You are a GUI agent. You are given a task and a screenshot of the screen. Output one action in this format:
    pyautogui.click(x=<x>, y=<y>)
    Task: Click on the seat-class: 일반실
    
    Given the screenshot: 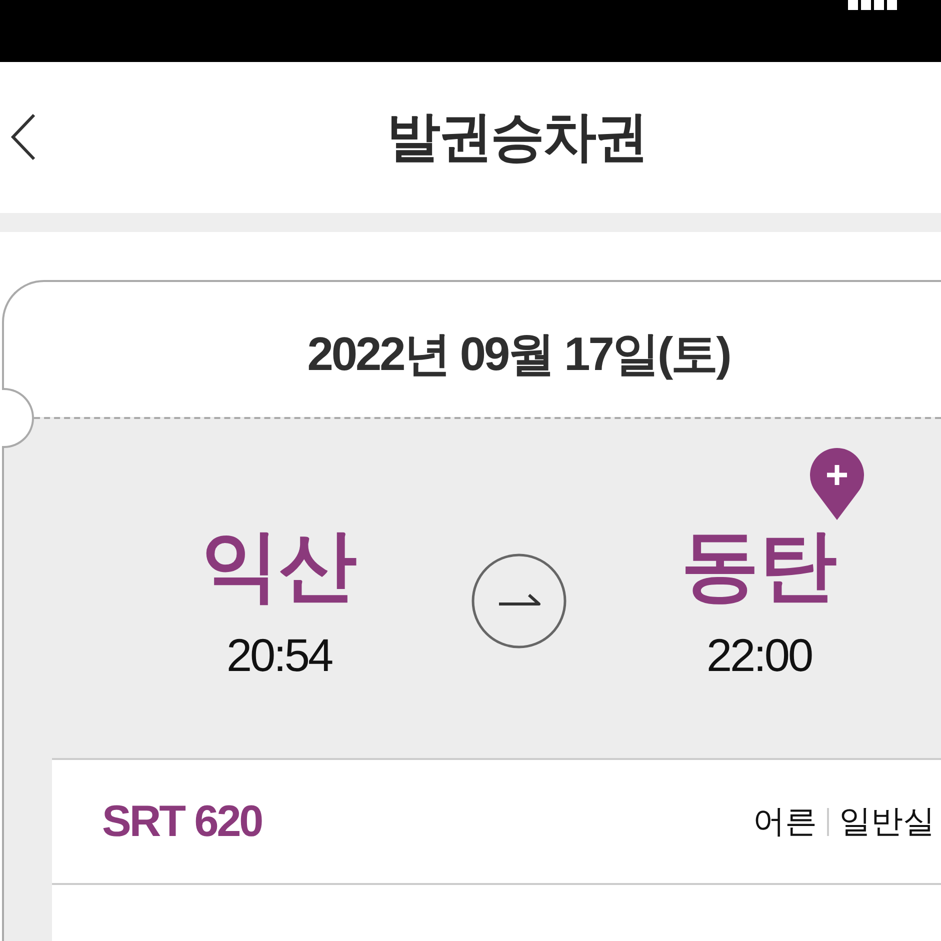 What is the action you would take?
    pyautogui.click(x=887, y=821)
    